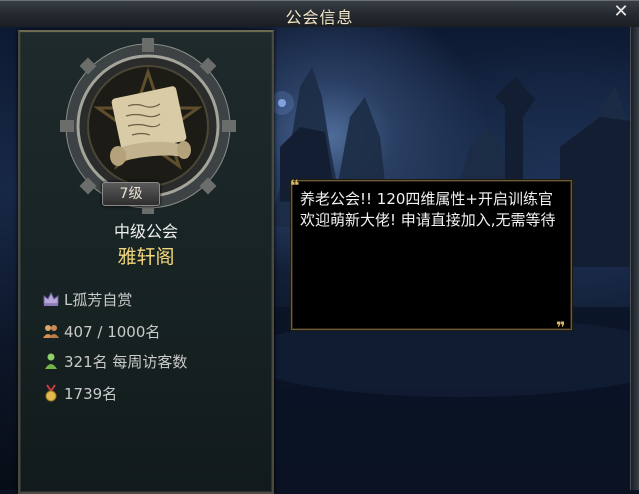 This screenshot has width=639, height=494. Describe the element at coordinates (51, 393) in the screenshot. I see `medal-icon` at that location.